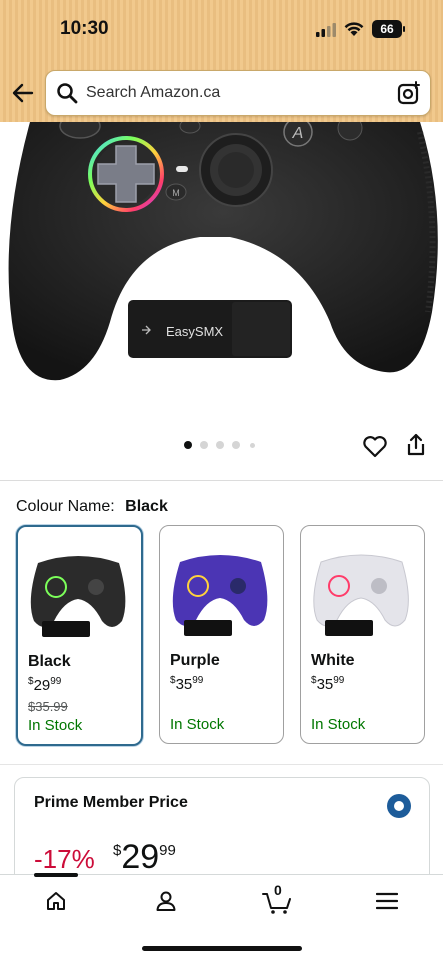 The height and width of the screenshot is (961, 443). Describe the element at coordinates (111, 802) in the screenshot. I see `prime-title: Prime Member Price` at that location.